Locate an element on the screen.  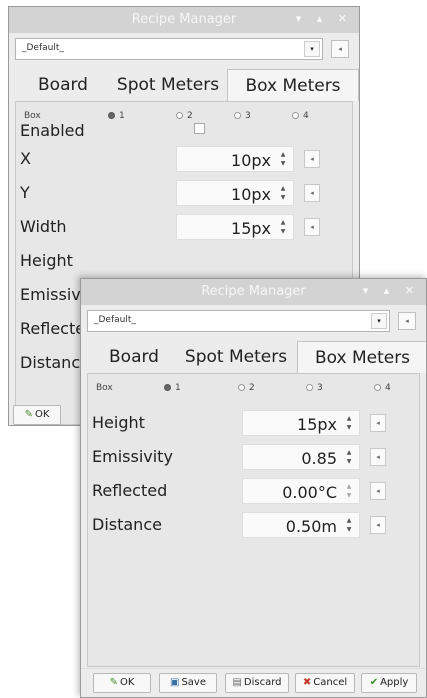
apply-button: ✔ Apply is located at coordinates (389, 683).